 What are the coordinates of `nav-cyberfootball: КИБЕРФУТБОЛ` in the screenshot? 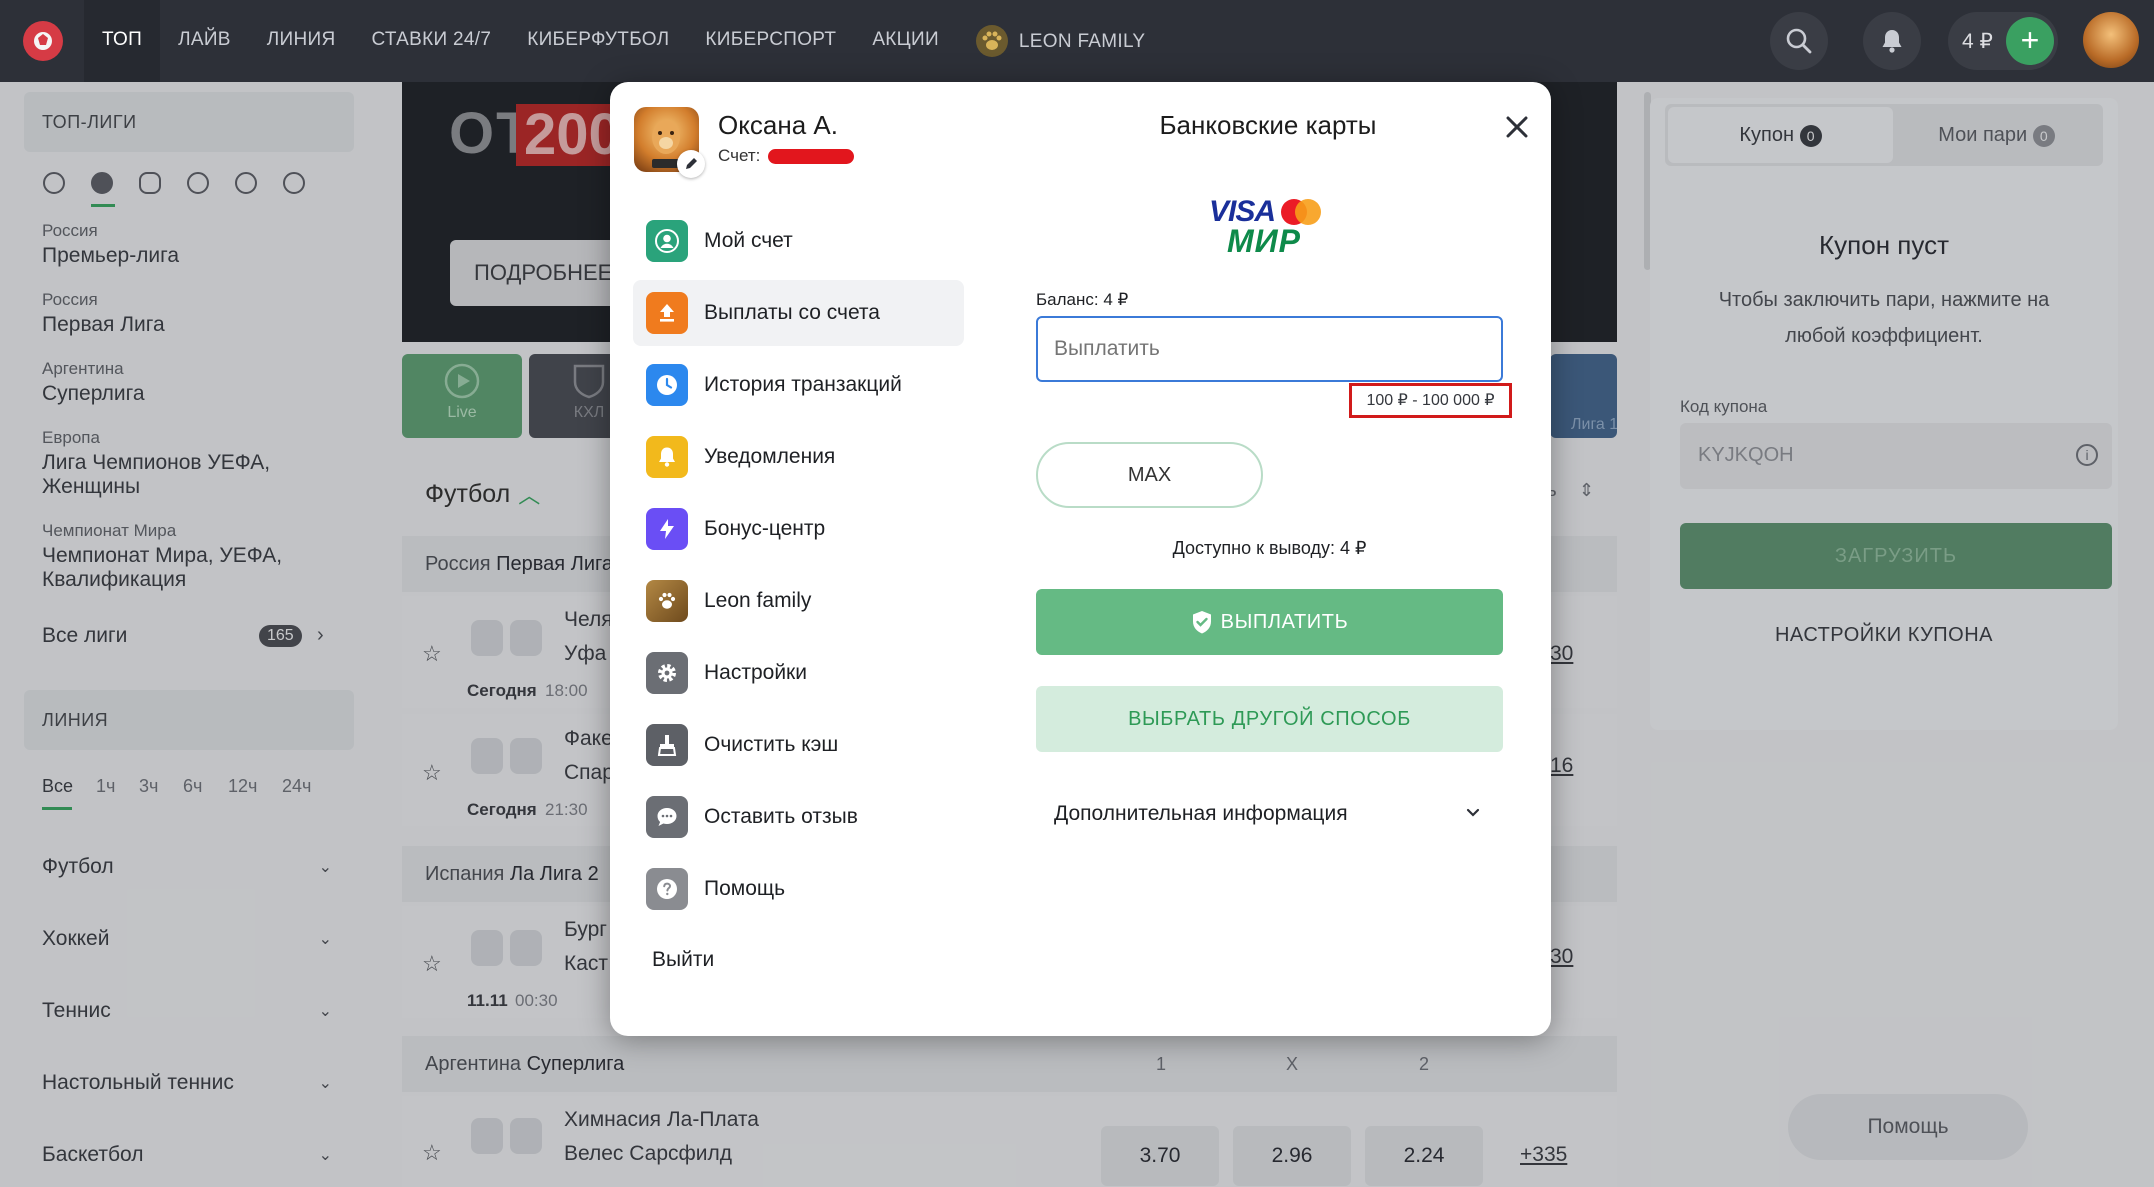 It's located at (598, 41).